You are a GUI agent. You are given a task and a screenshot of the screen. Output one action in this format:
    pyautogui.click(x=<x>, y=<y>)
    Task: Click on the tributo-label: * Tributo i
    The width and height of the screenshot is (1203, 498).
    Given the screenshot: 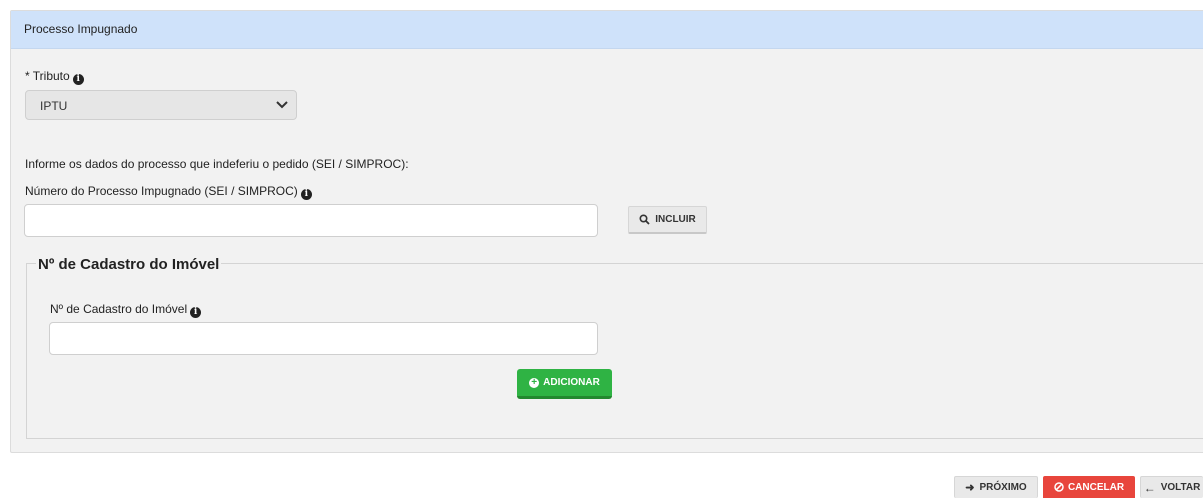 What is the action you would take?
    pyautogui.click(x=54, y=77)
    